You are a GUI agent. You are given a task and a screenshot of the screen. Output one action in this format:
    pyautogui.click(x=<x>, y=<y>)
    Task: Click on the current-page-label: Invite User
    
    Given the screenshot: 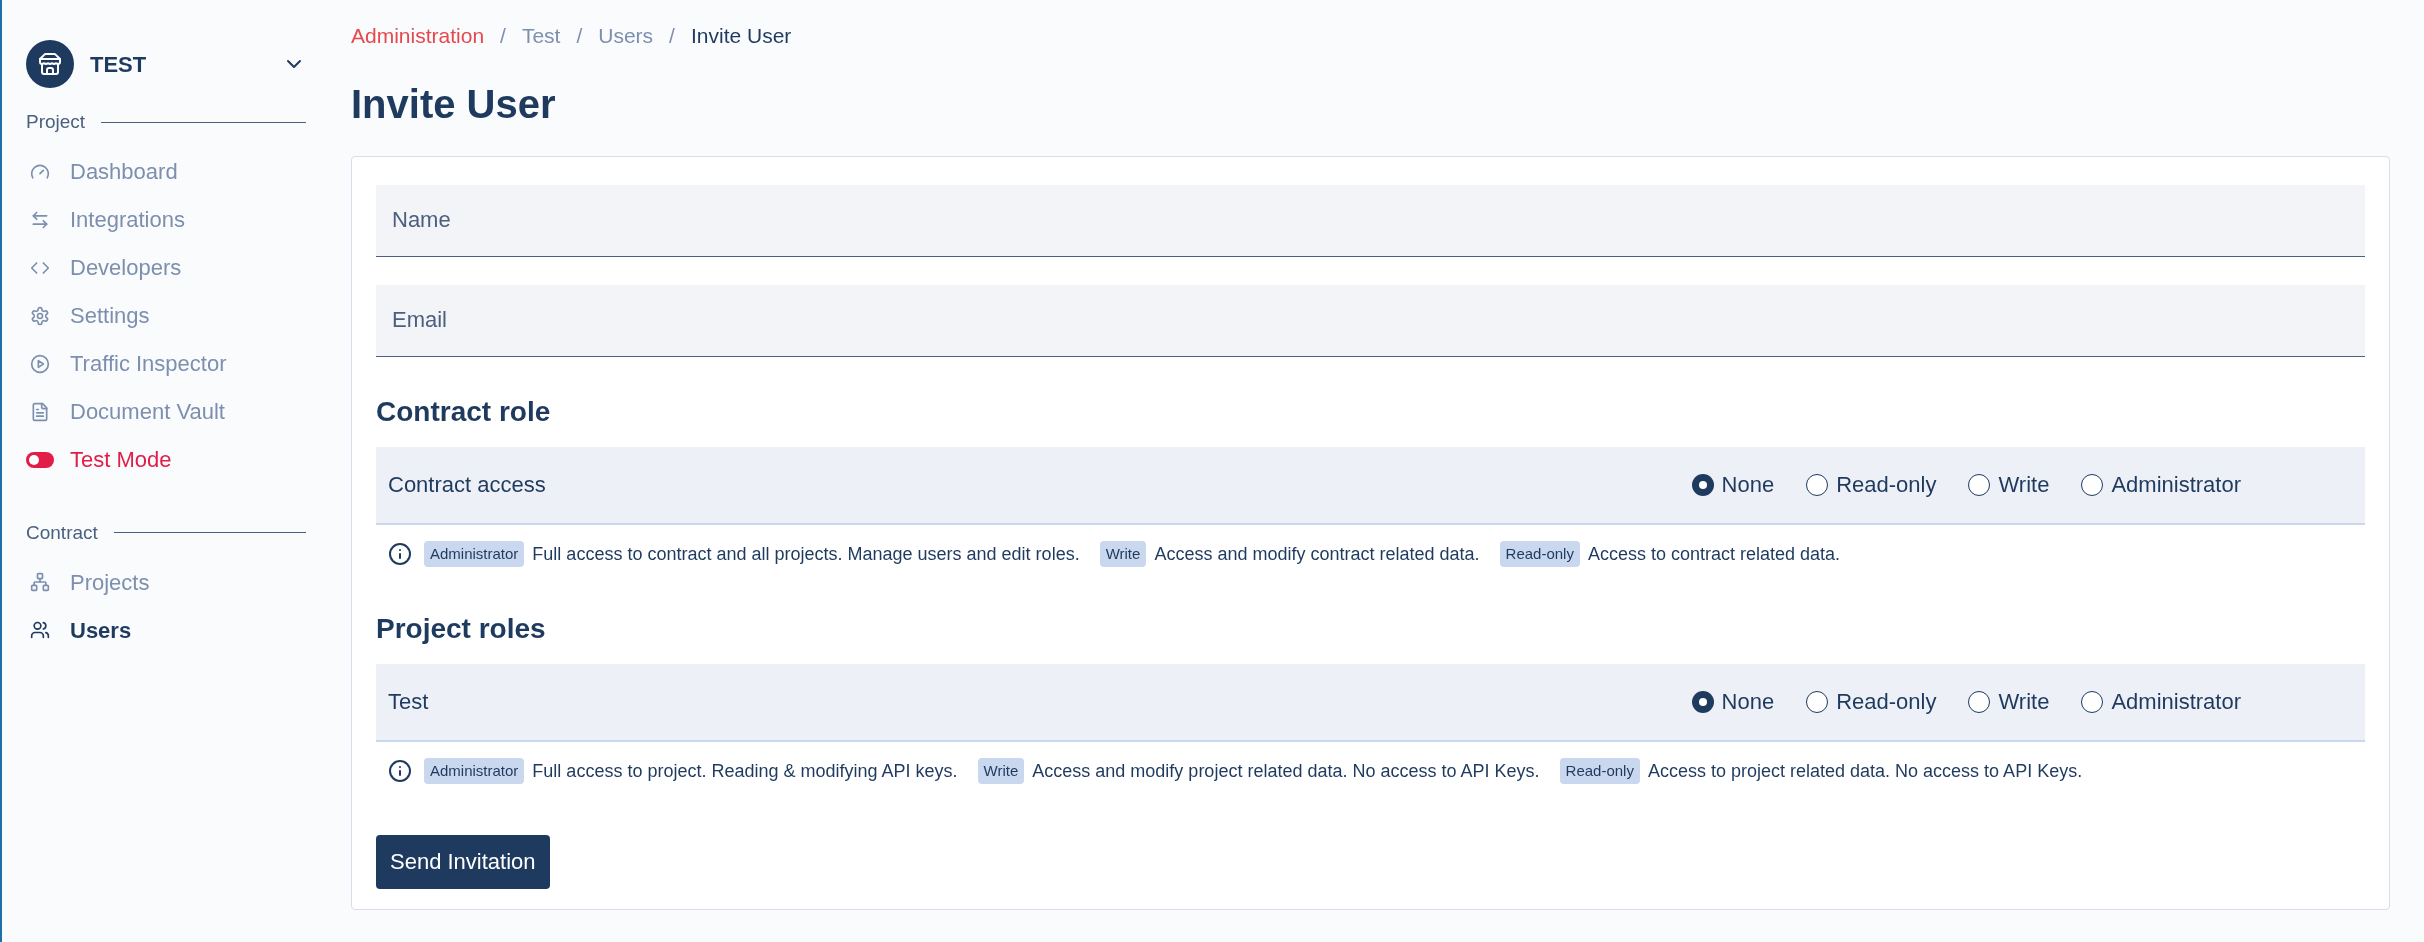 What is the action you would take?
    pyautogui.click(x=741, y=36)
    